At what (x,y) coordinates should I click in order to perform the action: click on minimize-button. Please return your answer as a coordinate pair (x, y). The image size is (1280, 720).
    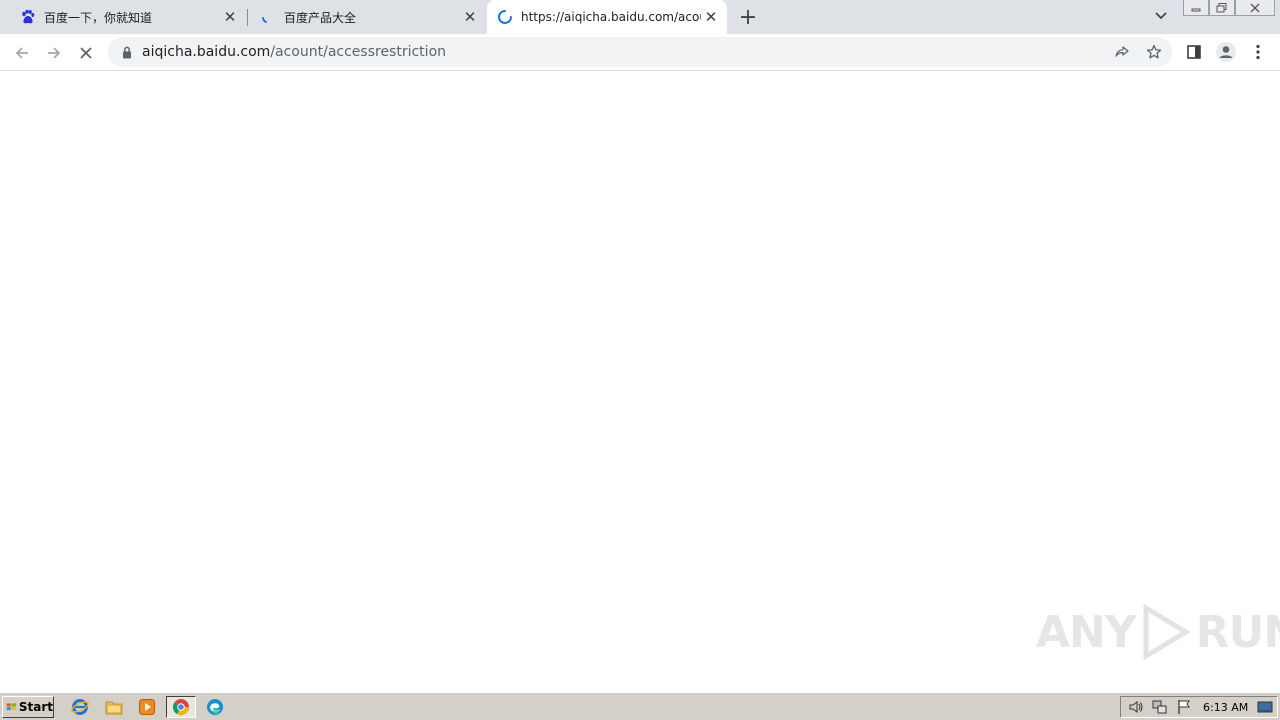
    Looking at the image, I should click on (1196, 8).